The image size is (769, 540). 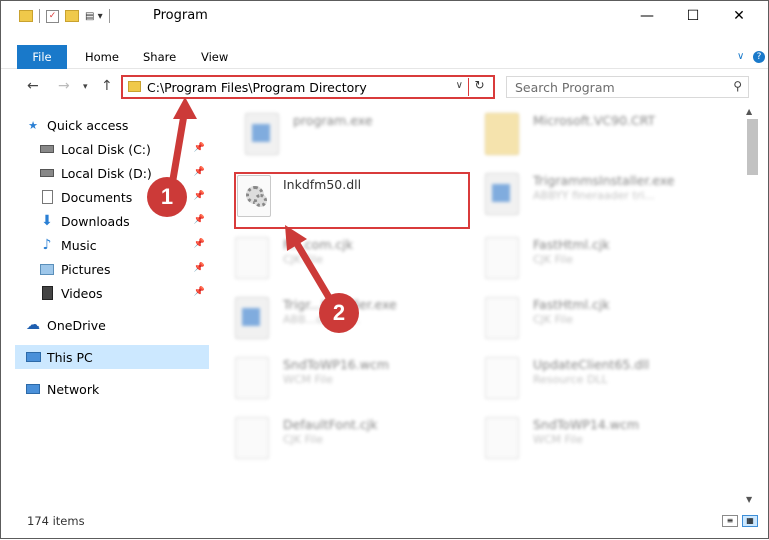 I want to click on sidebar-item-this-pc: This PC, so click(x=112, y=357).